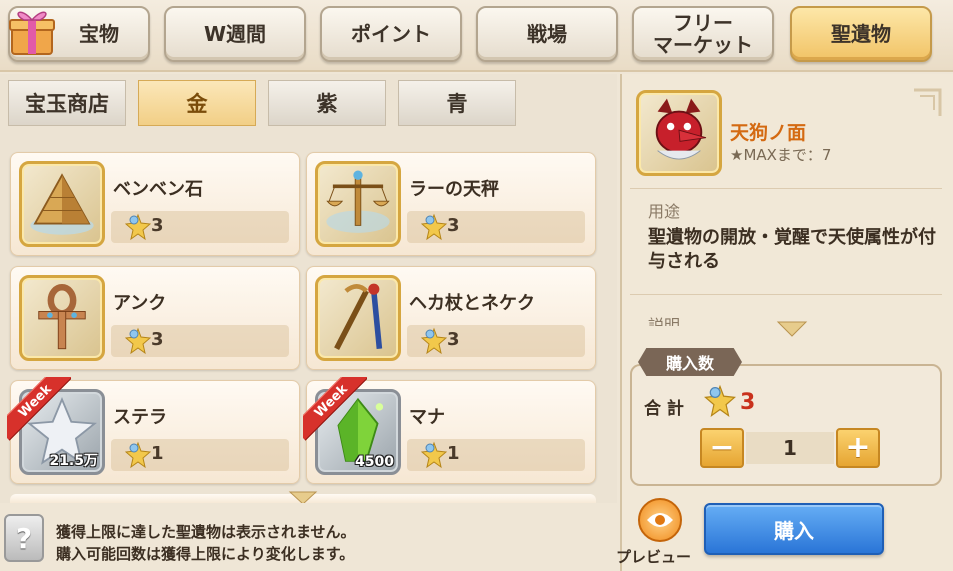  I want to click on help-icon: ?, so click(24, 538).